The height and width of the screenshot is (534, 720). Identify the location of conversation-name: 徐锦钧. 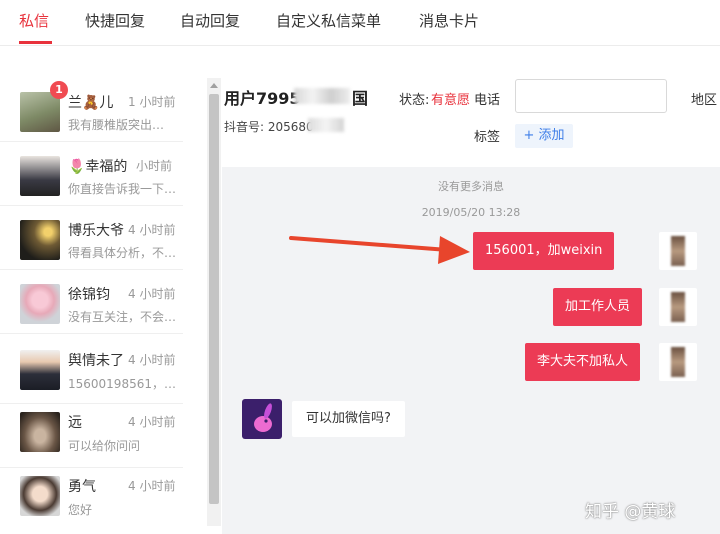
(89, 295).